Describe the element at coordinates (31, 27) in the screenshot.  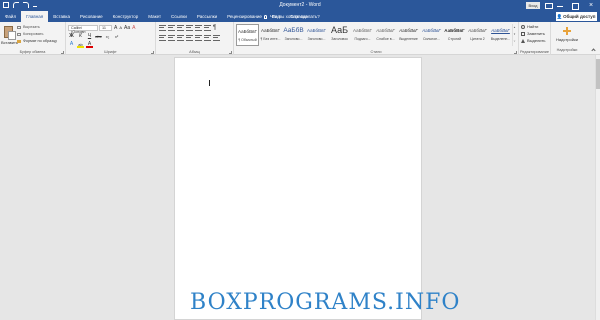
I see `cut-label: Вырезать` at that location.